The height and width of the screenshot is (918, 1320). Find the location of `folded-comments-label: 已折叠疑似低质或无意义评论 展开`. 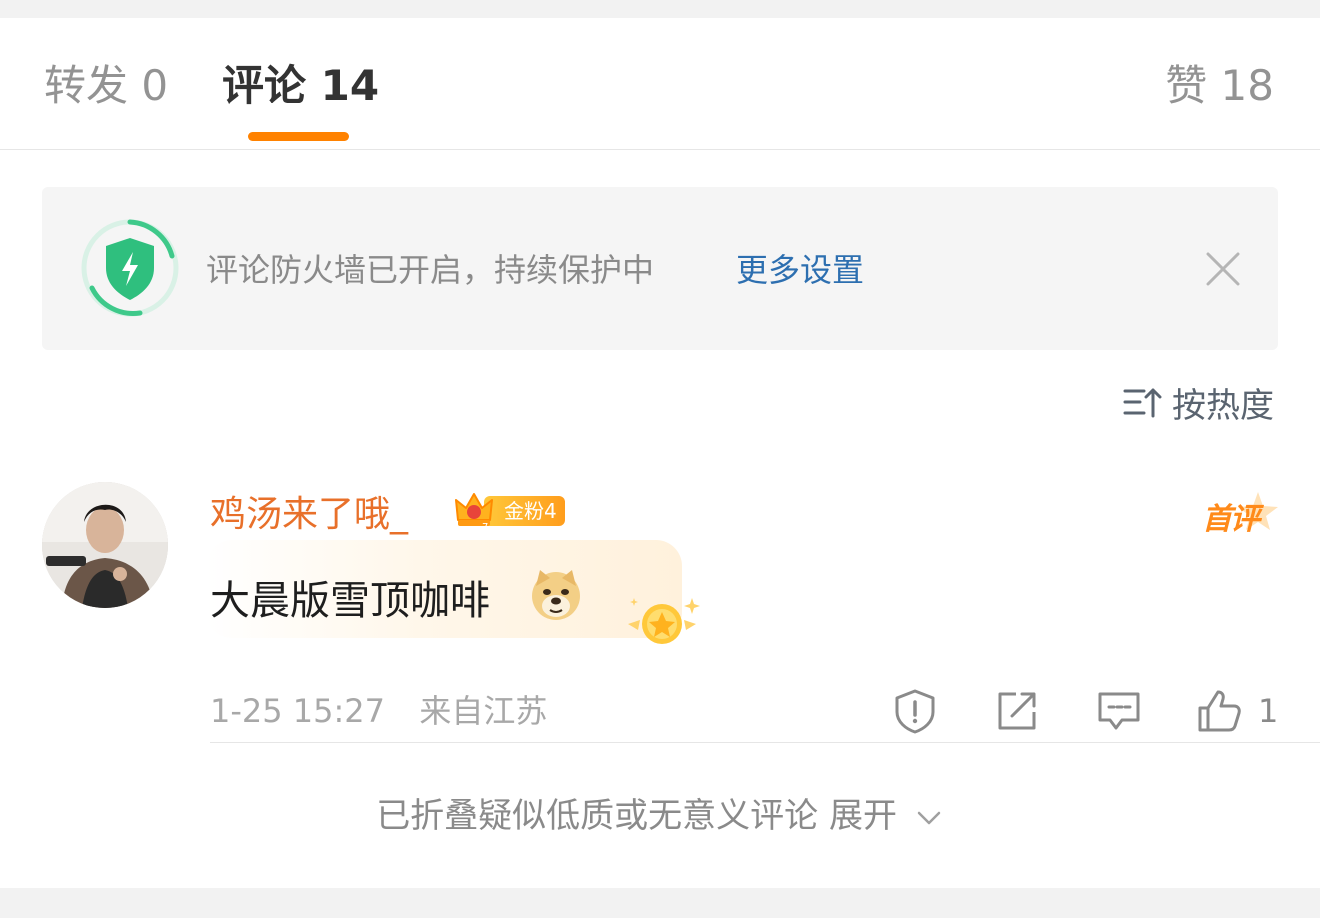

folded-comments-label: 已折叠疑似低质或无意义评论 展开 is located at coordinates (636, 816).